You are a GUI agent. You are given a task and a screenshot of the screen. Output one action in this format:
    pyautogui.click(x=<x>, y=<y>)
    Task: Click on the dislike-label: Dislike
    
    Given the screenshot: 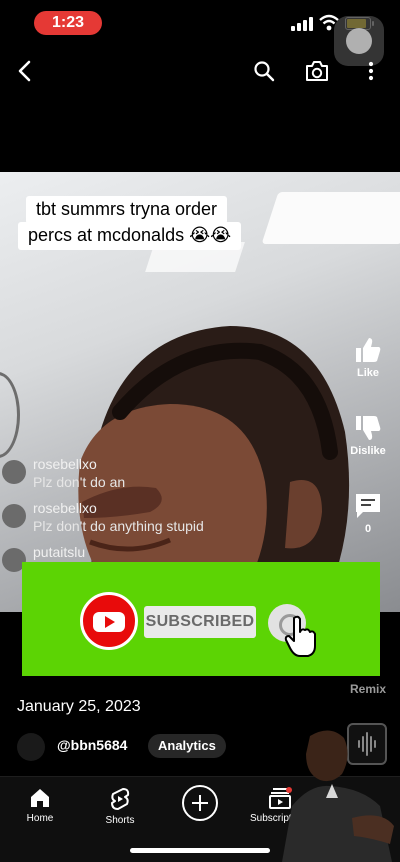 What is the action you would take?
    pyautogui.click(x=368, y=451)
    